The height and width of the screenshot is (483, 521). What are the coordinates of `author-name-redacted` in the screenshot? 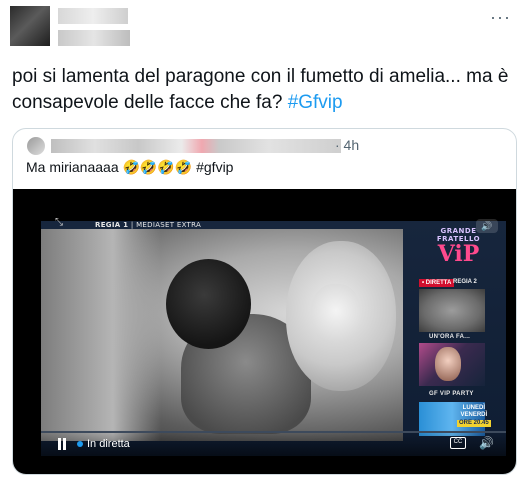 It's located at (93, 16).